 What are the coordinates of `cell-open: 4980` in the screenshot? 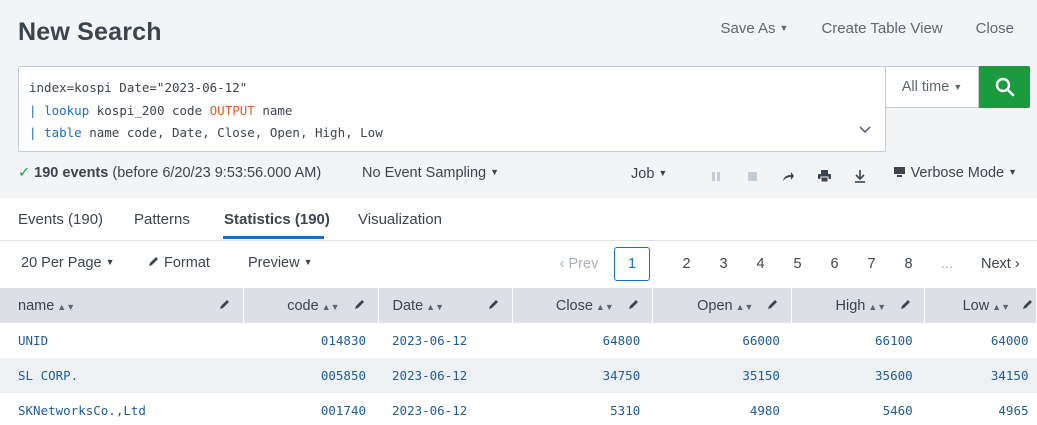 It's located at (722, 409).